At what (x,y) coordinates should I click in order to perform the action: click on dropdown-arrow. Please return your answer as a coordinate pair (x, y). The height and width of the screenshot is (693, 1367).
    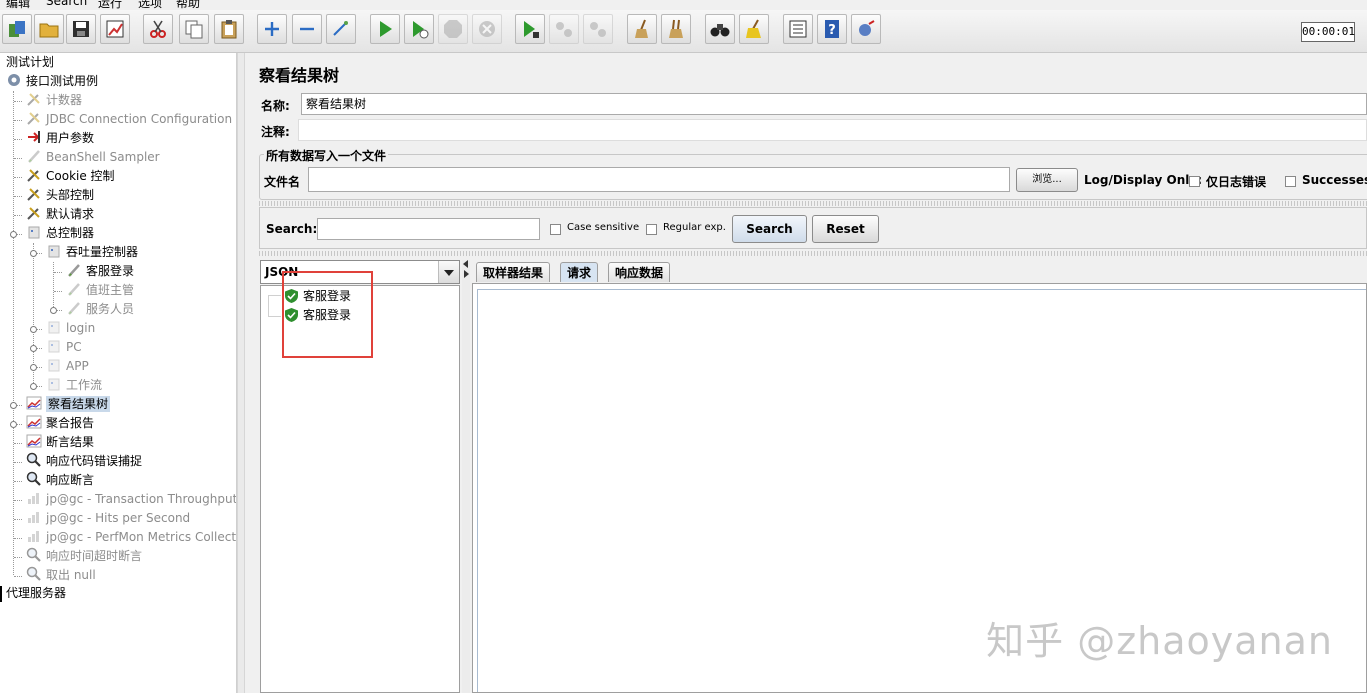
    Looking at the image, I should click on (448, 272).